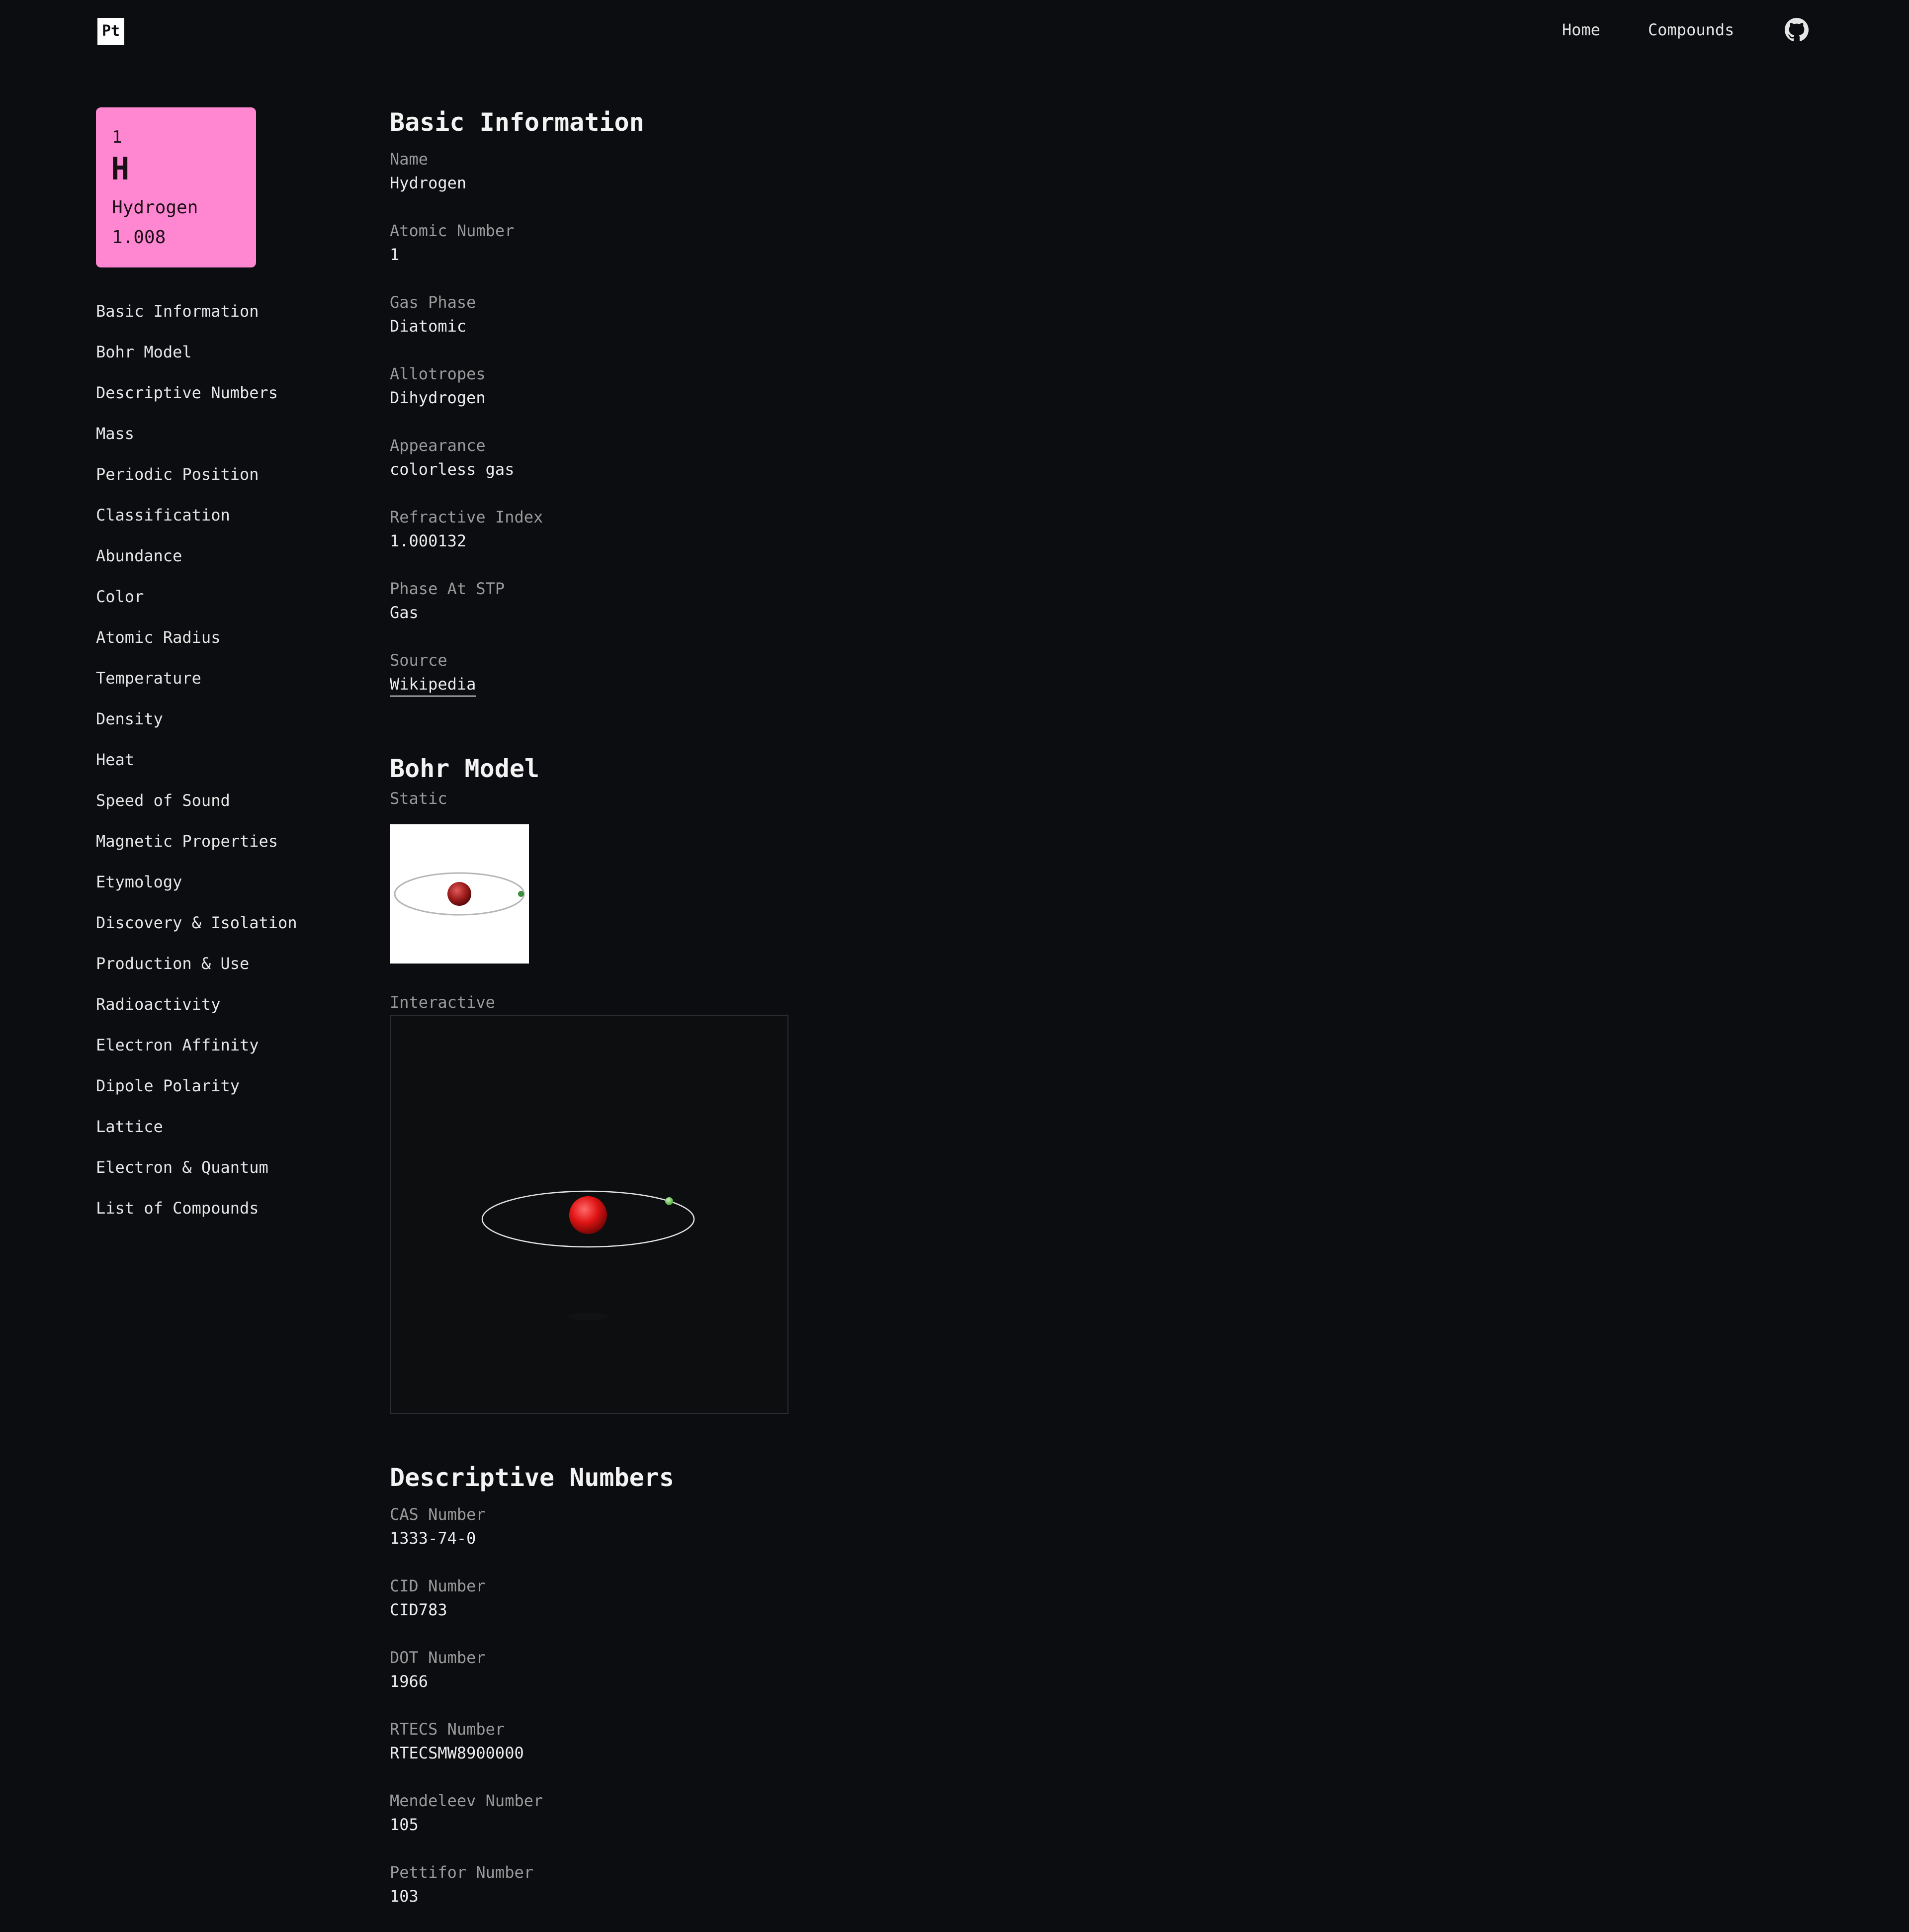 The width and height of the screenshot is (1909, 1932). I want to click on field-dot-number: DOT Number 1966, so click(532, 1681).